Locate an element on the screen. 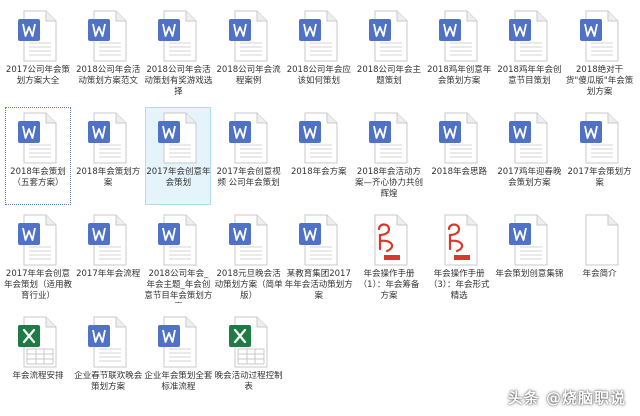  file-item: 2017年年会创意年会策划（适用教育行业） is located at coordinates (38, 258).